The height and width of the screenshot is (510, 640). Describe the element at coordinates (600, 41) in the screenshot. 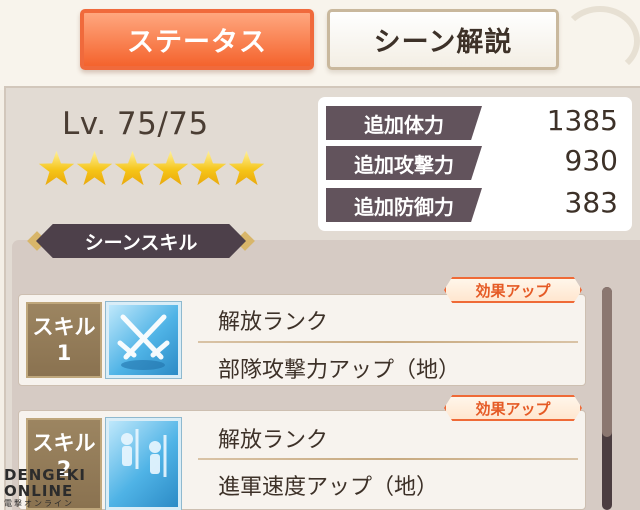

I see `decorative-swirl` at that location.